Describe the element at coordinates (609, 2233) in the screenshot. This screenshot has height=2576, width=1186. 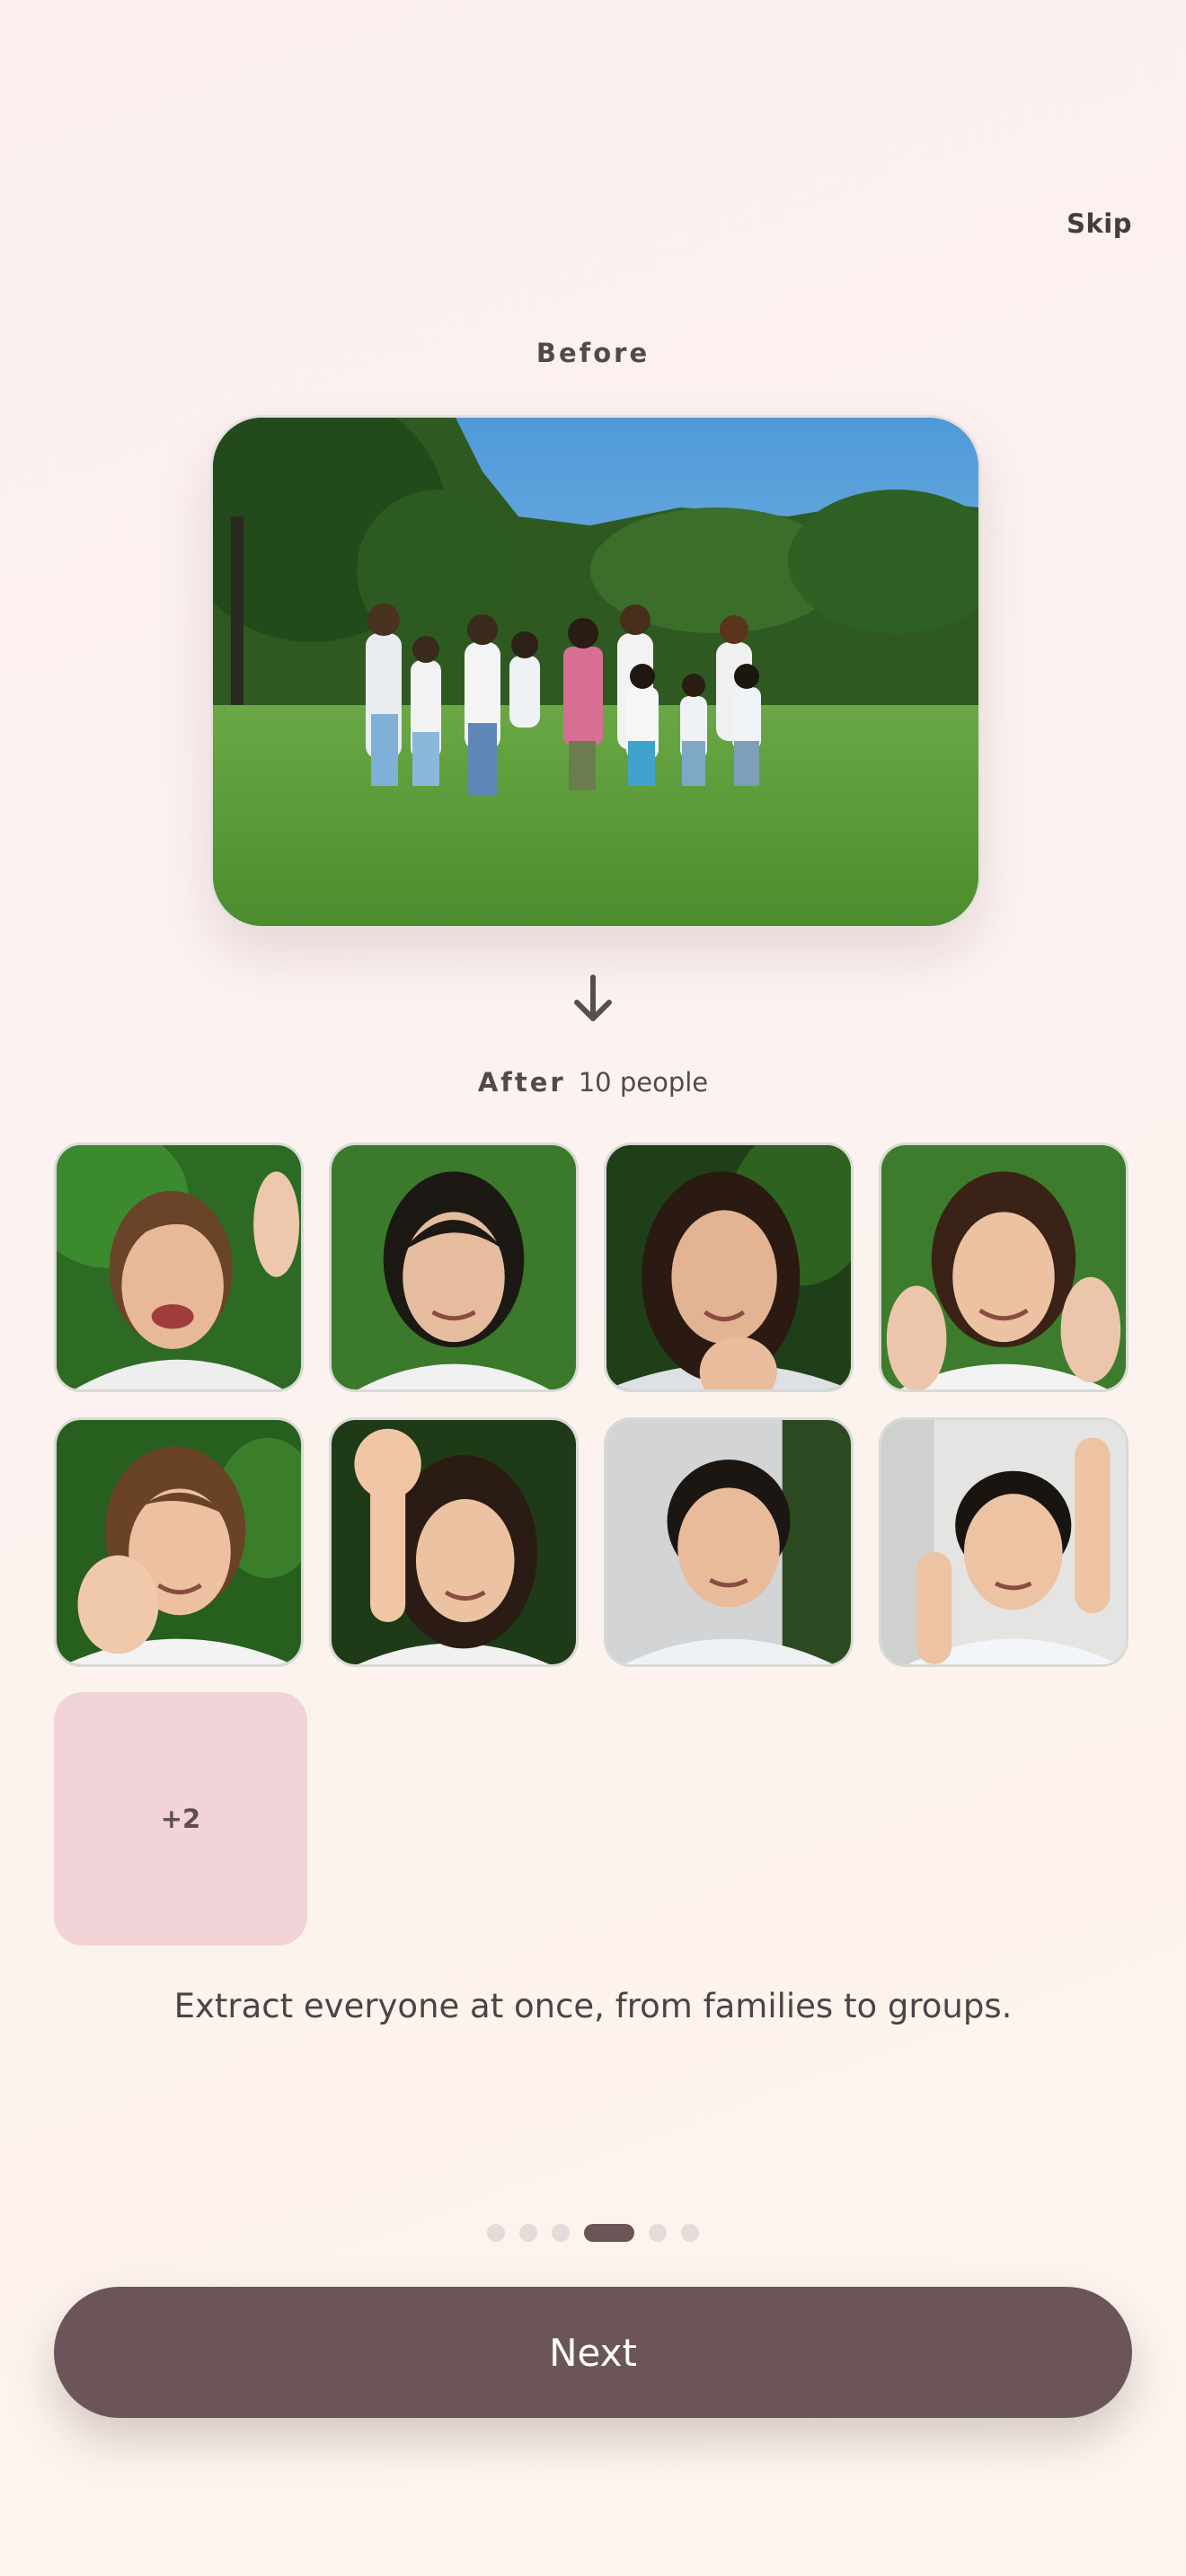
I see `page-dot-active` at that location.